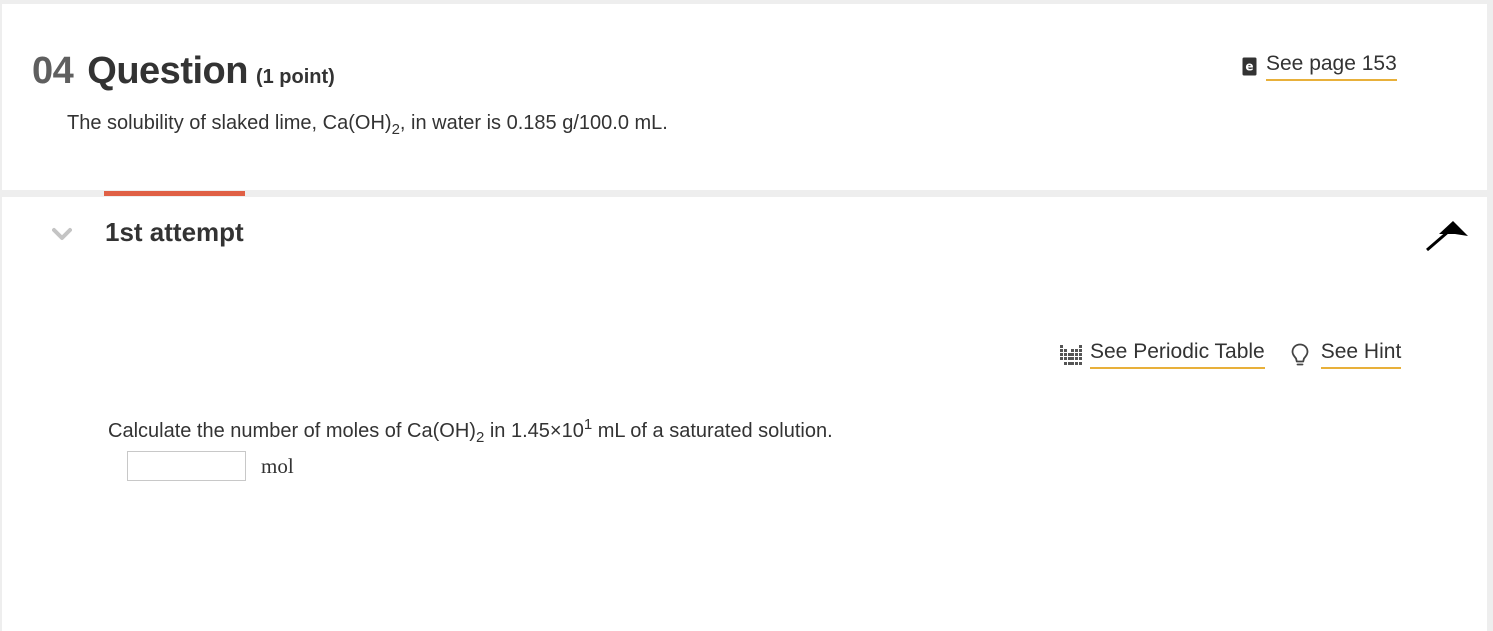 This screenshot has height=631, width=1493. Describe the element at coordinates (186, 466) in the screenshot. I see `answer-input` at that location.